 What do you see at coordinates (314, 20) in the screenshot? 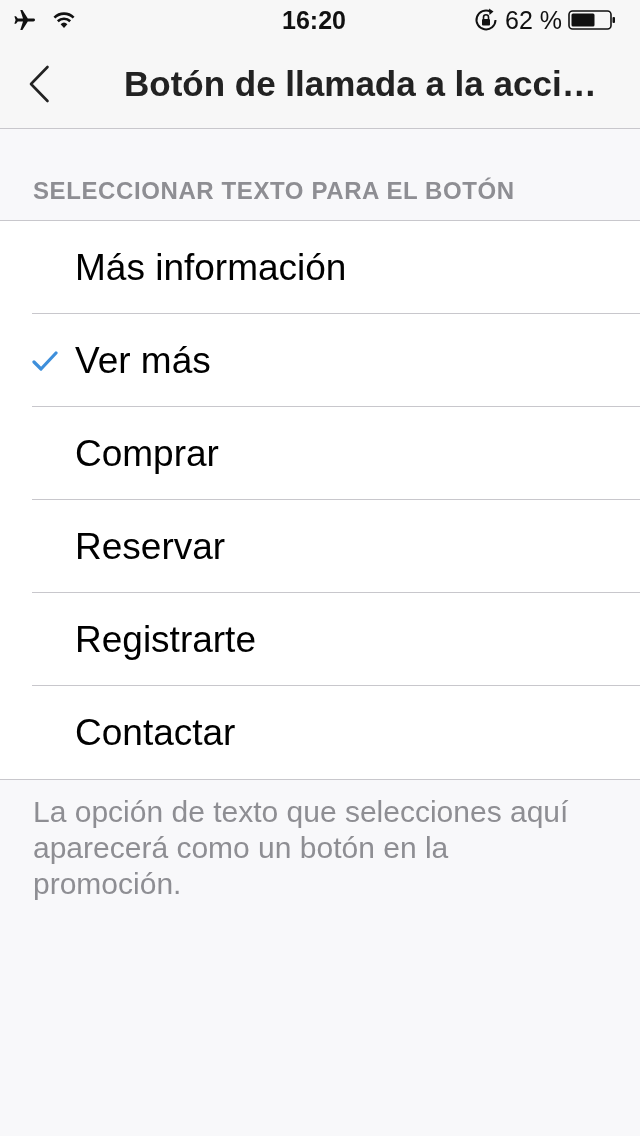
I see `status-time: 16:20` at bounding box center [314, 20].